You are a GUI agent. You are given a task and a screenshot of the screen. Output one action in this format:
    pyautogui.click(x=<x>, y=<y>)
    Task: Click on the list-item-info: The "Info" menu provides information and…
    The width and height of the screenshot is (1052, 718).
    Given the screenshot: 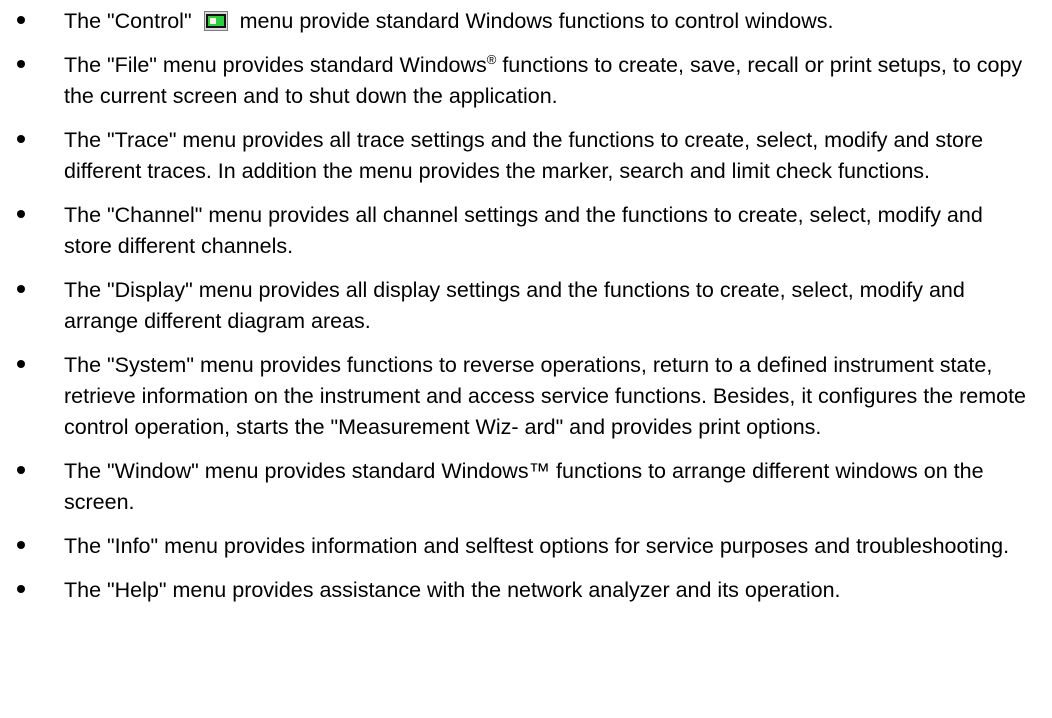 What is the action you would take?
    pyautogui.click(x=526, y=546)
    